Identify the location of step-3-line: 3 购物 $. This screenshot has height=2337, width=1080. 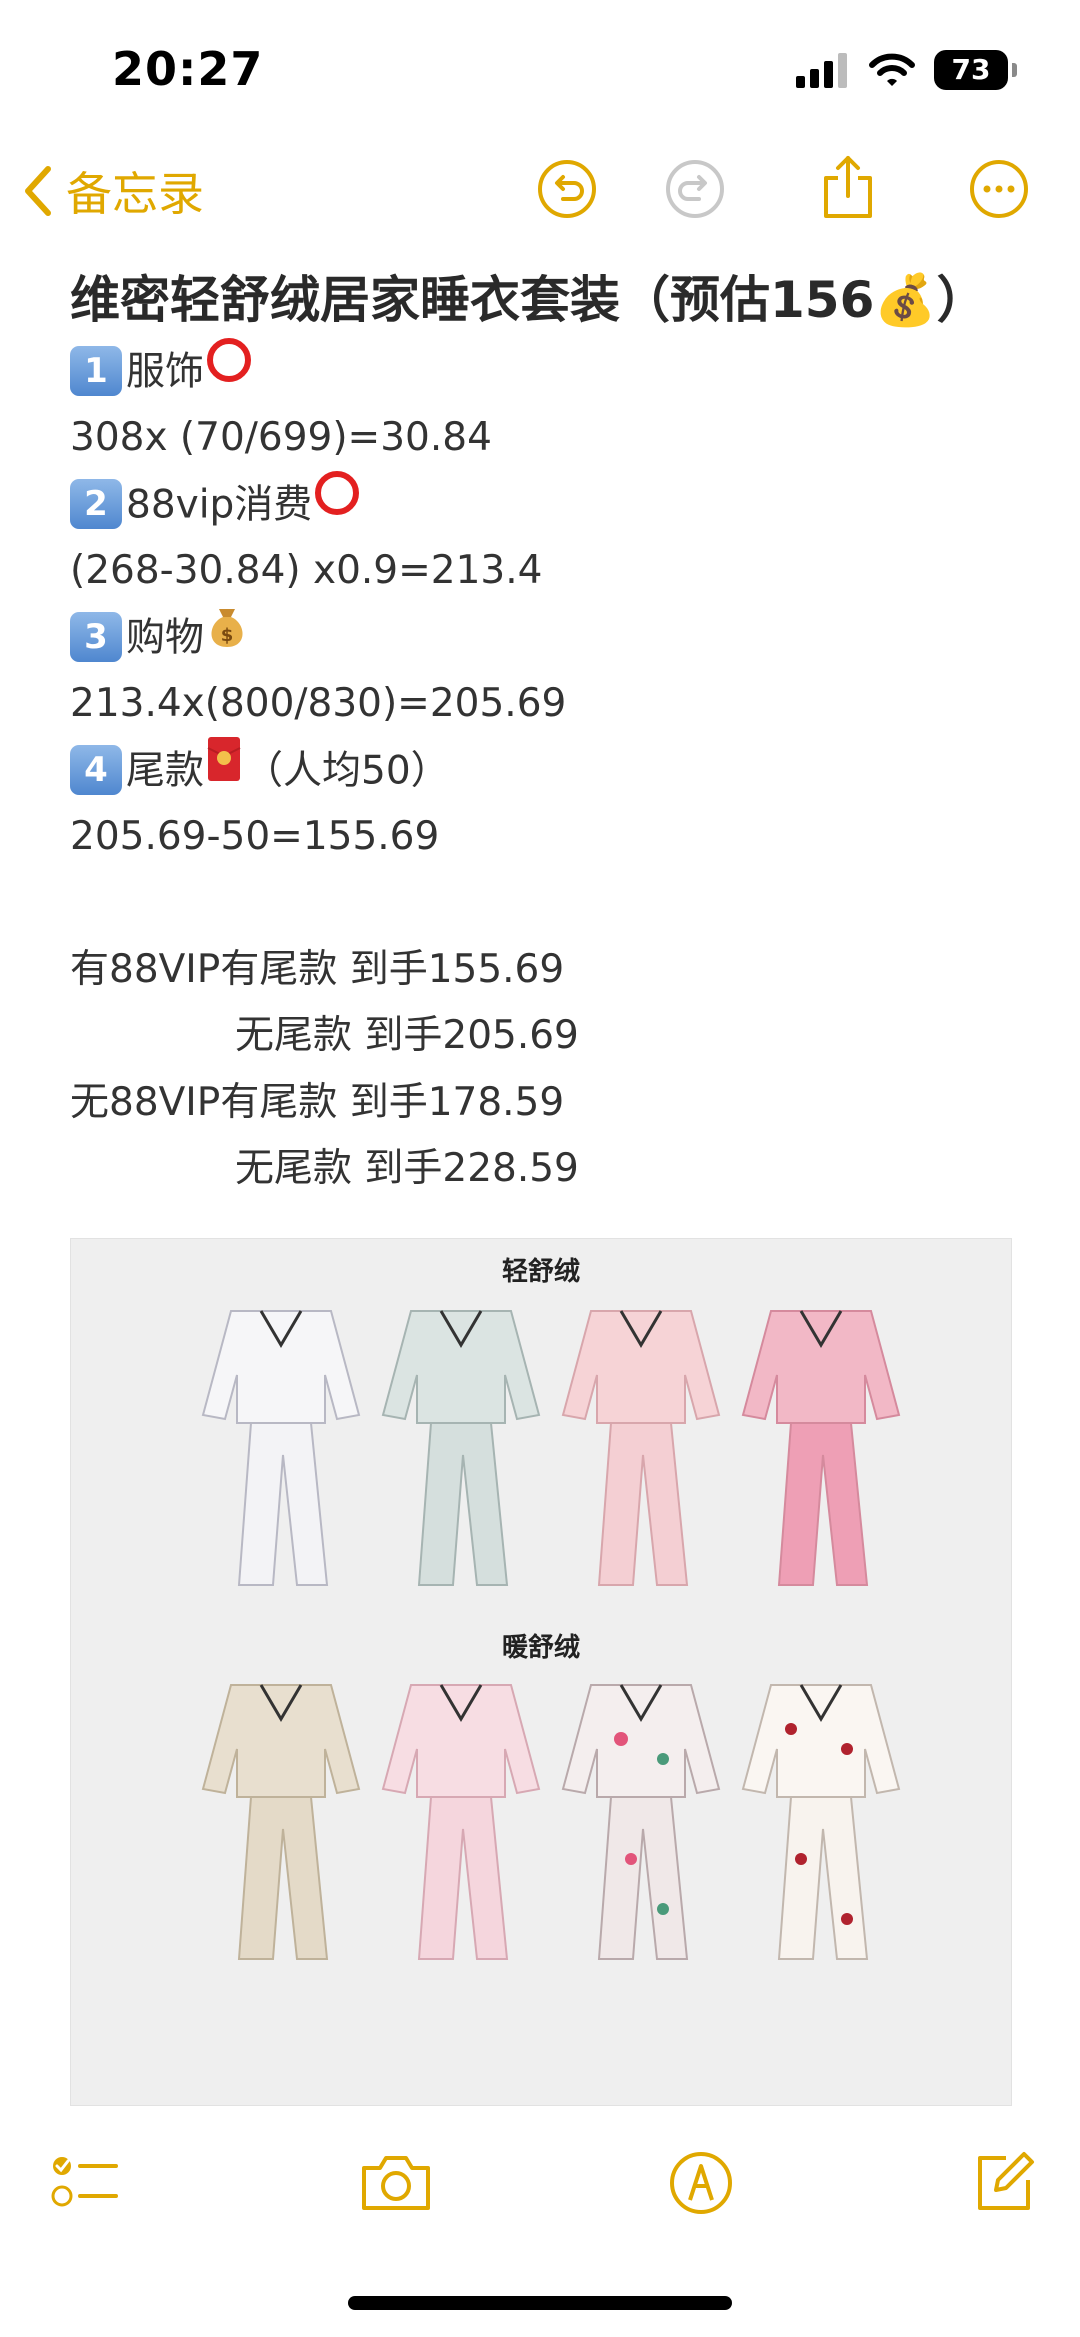
(545, 637).